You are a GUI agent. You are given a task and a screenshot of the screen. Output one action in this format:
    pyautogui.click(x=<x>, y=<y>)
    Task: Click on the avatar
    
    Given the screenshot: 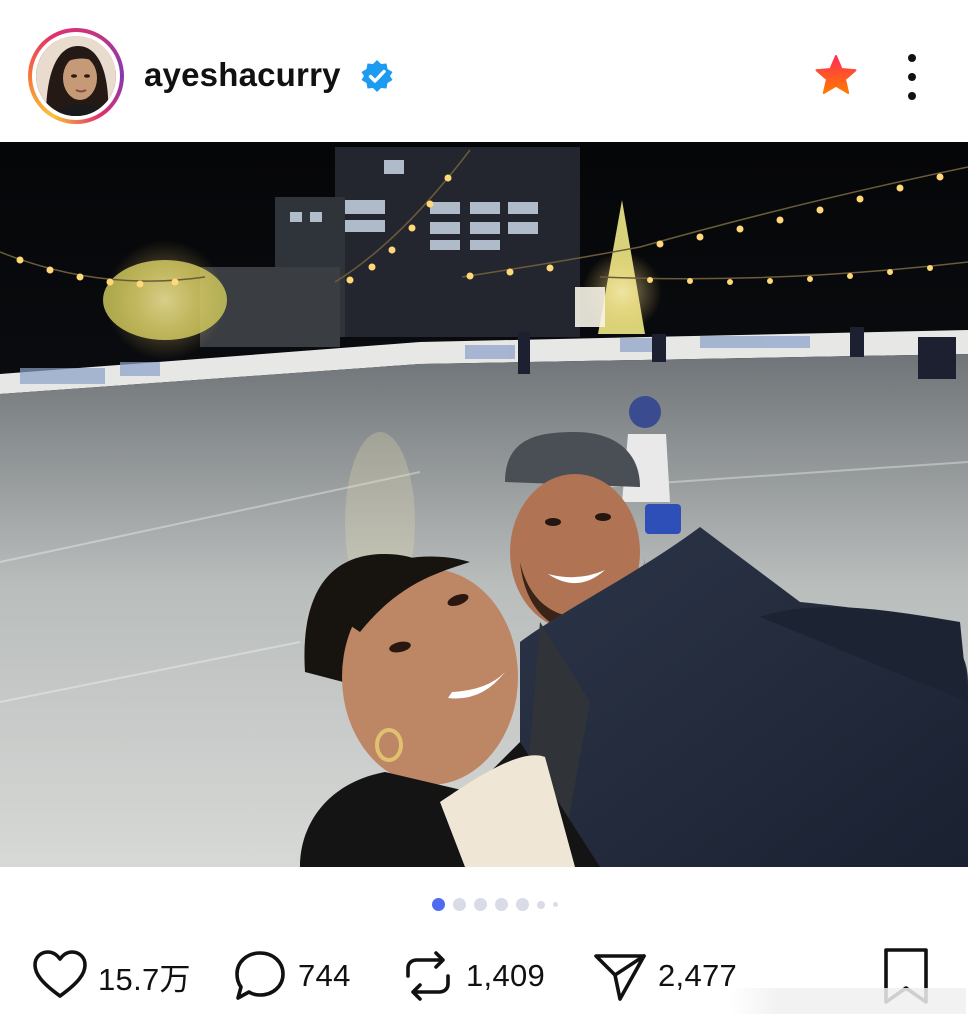 What is the action you would take?
    pyautogui.click(x=76, y=76)
    